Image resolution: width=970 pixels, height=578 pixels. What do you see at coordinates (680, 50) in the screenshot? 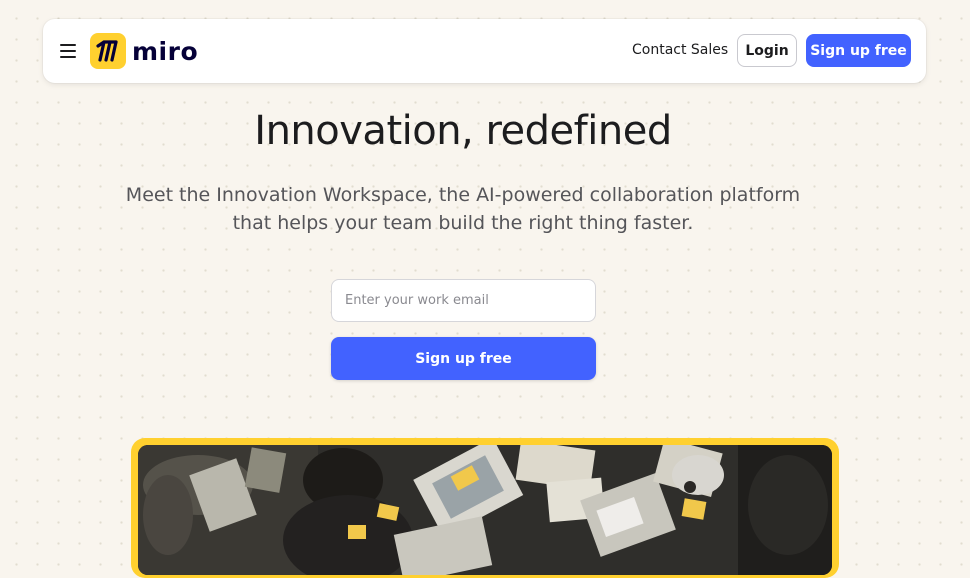
I see `contact-sales-link: Contact Sales` at bounding box center [680, 50].